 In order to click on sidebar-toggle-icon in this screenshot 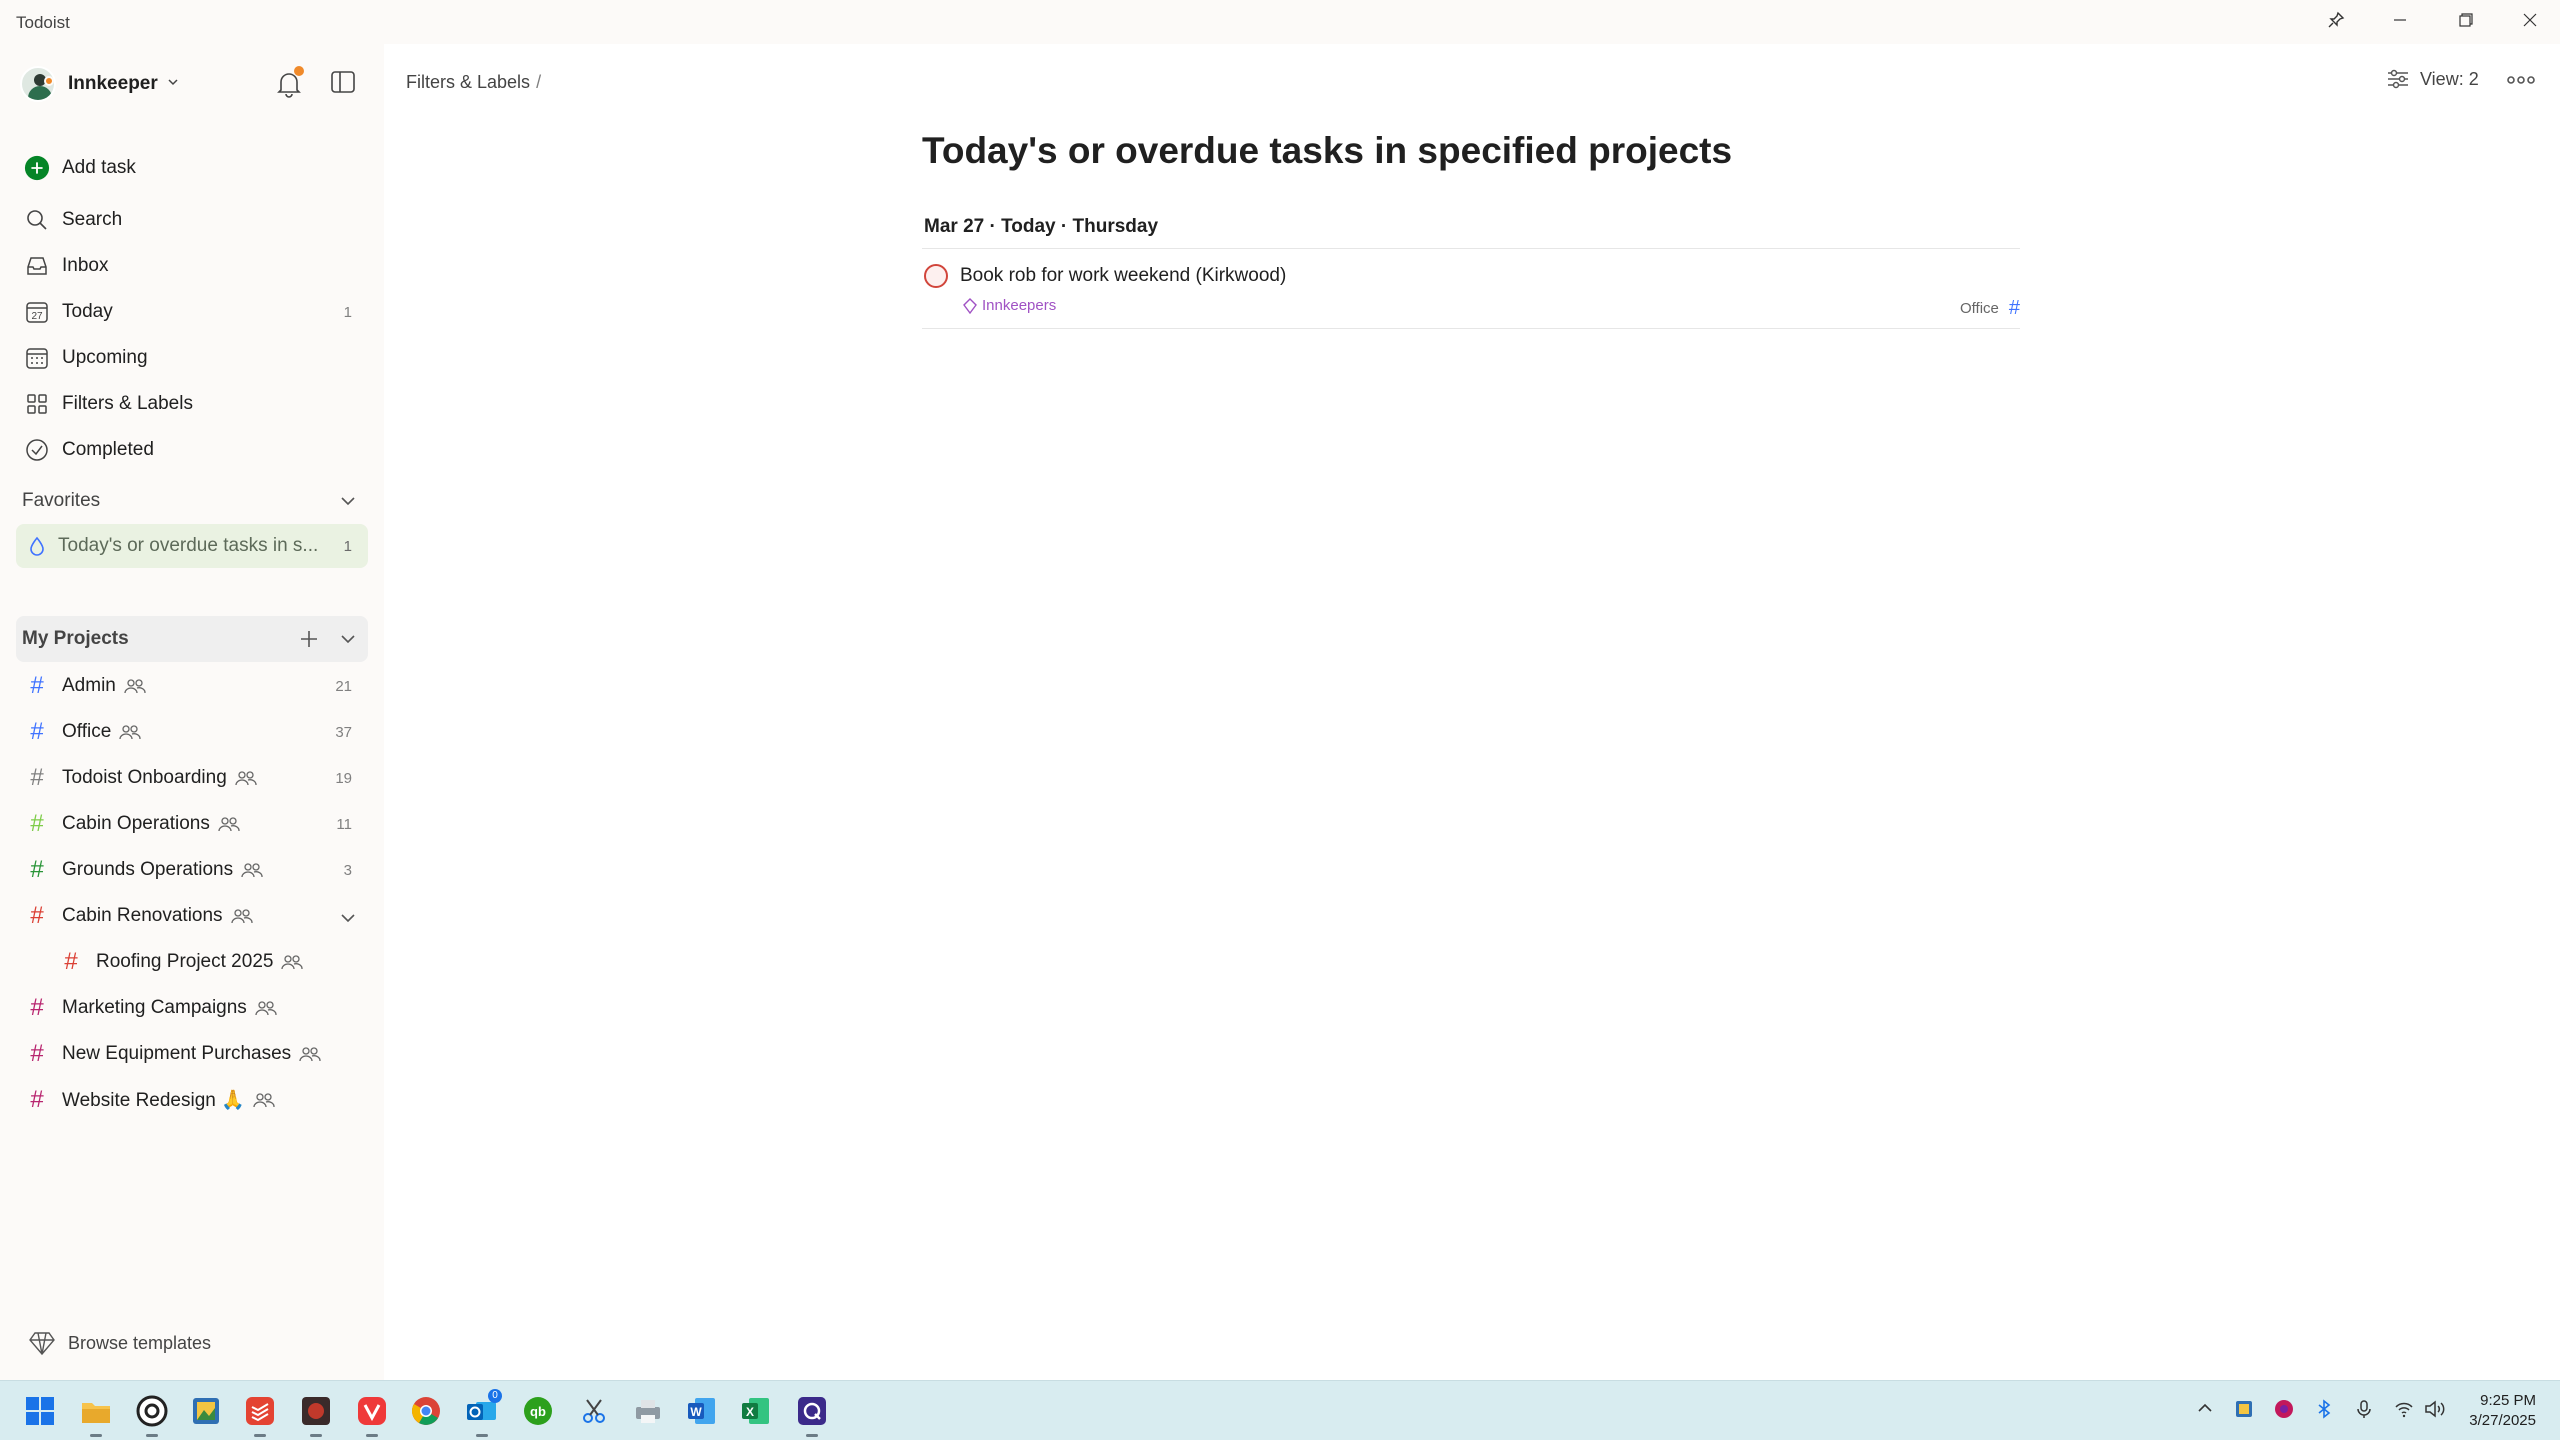, I will do `click(343, 84)`.